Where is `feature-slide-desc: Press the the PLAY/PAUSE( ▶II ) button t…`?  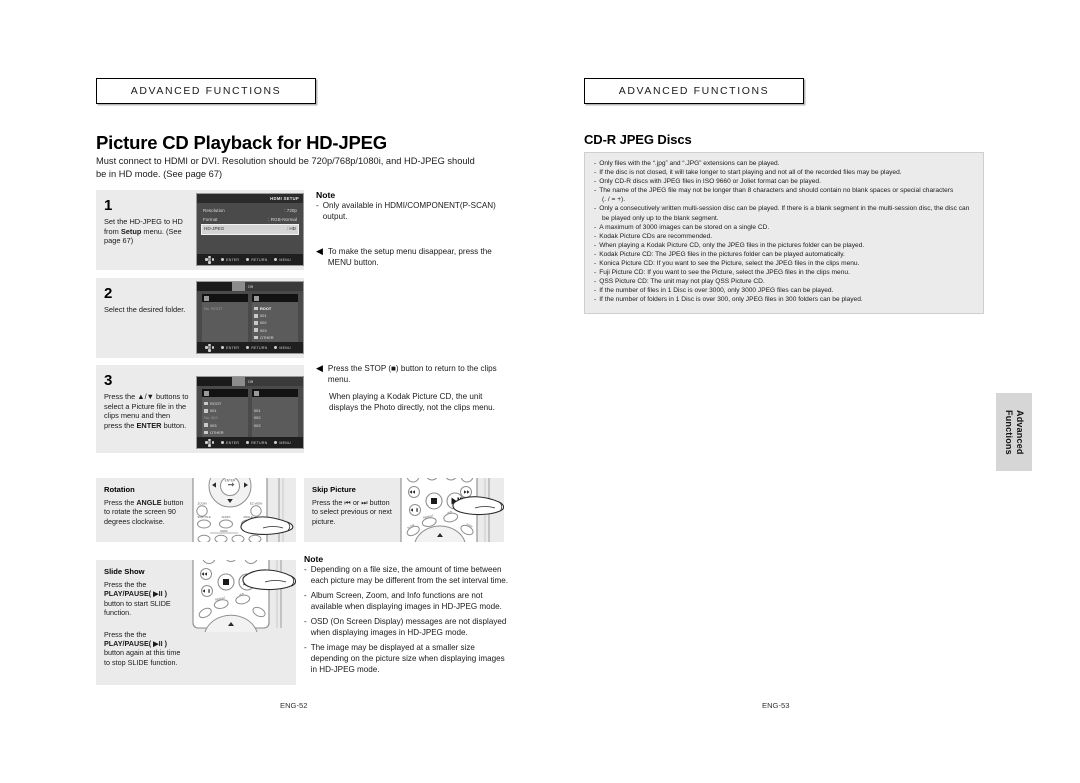
feature-slide-desc: Press the the PLAY/PAUSE( ▶II ) button t… is located at coordinates (137, 599).